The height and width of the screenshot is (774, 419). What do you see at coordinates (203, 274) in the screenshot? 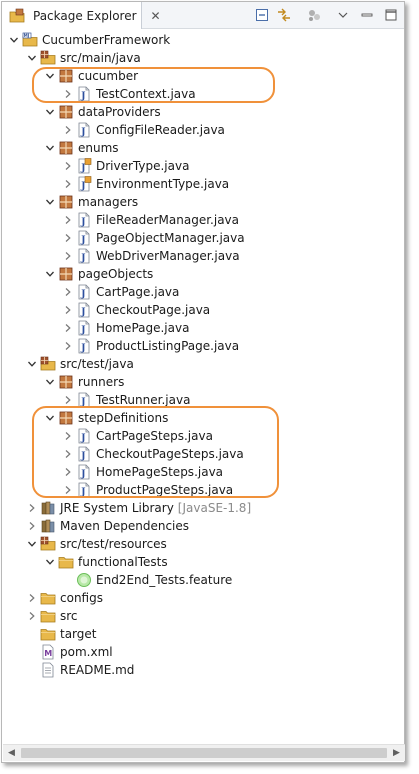
I see `tree-item-package-pageobjects: pageObjects` at bounding box center [203, 274].